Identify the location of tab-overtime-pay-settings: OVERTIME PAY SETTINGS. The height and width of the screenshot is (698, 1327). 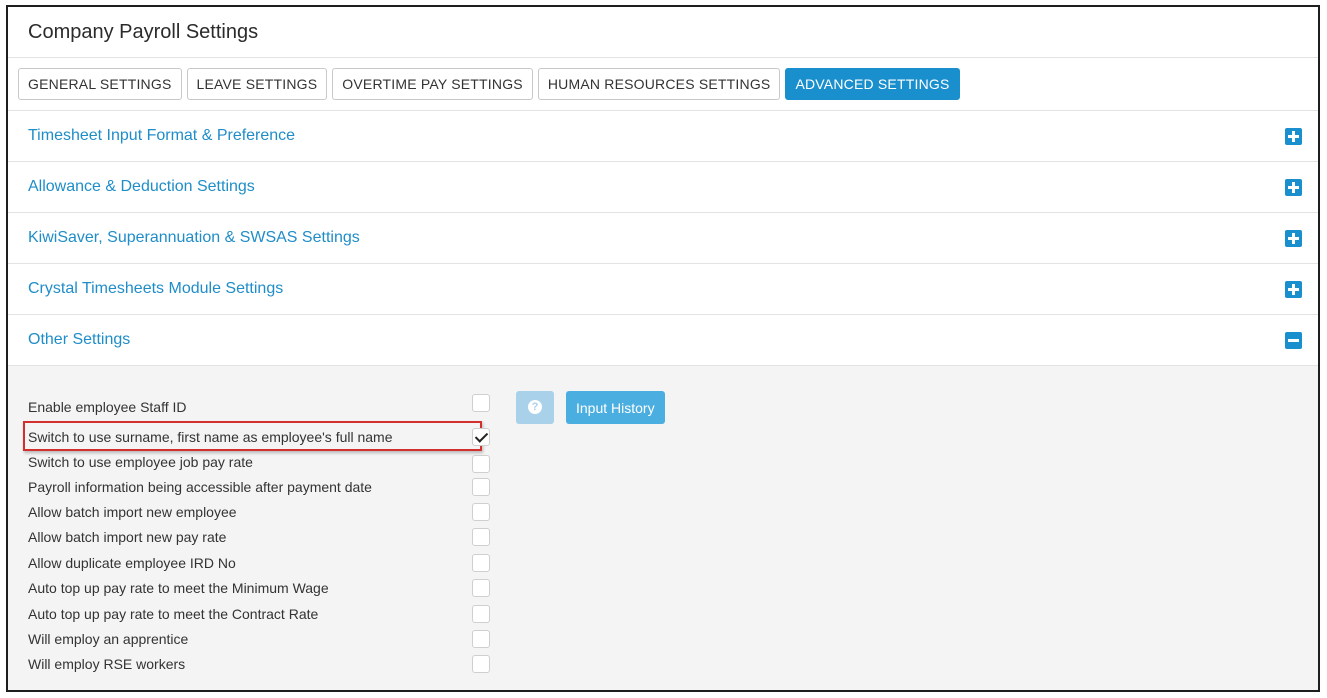
(432, 84).